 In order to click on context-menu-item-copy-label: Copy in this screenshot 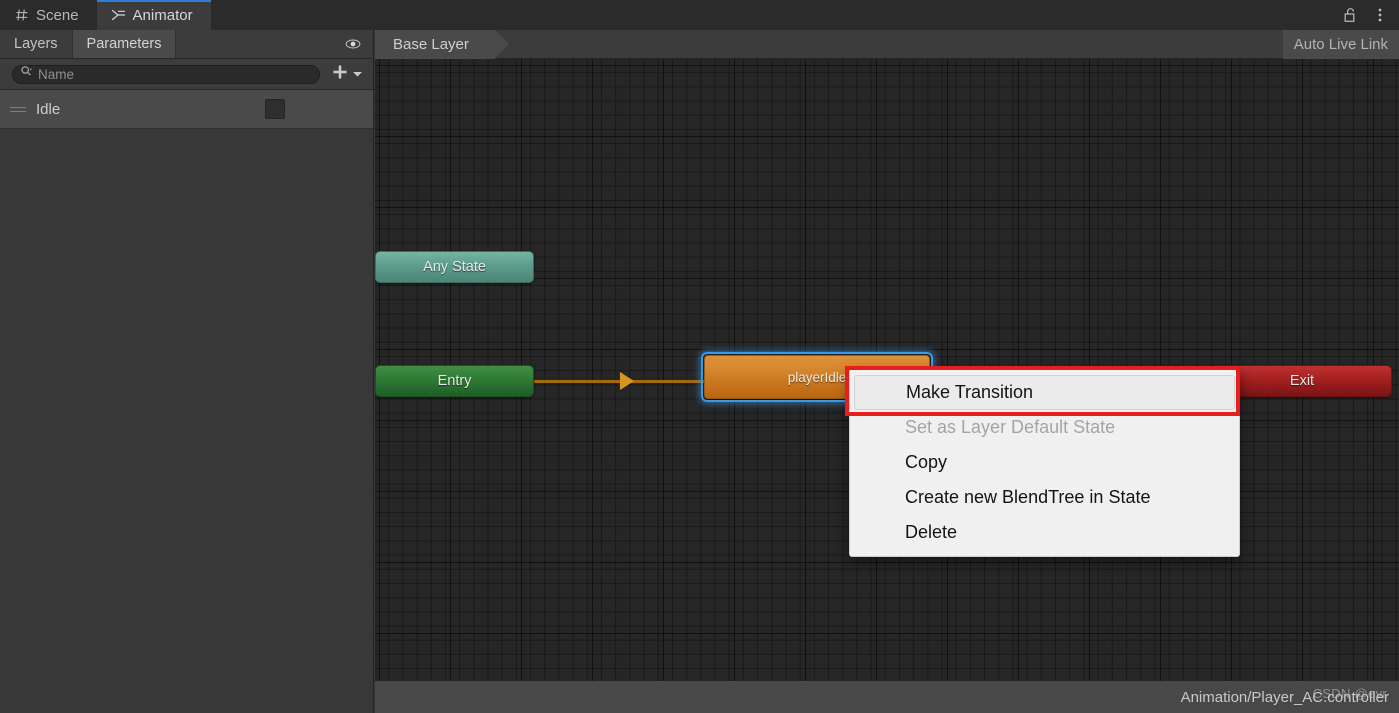, I will do `click(926, 462)`.